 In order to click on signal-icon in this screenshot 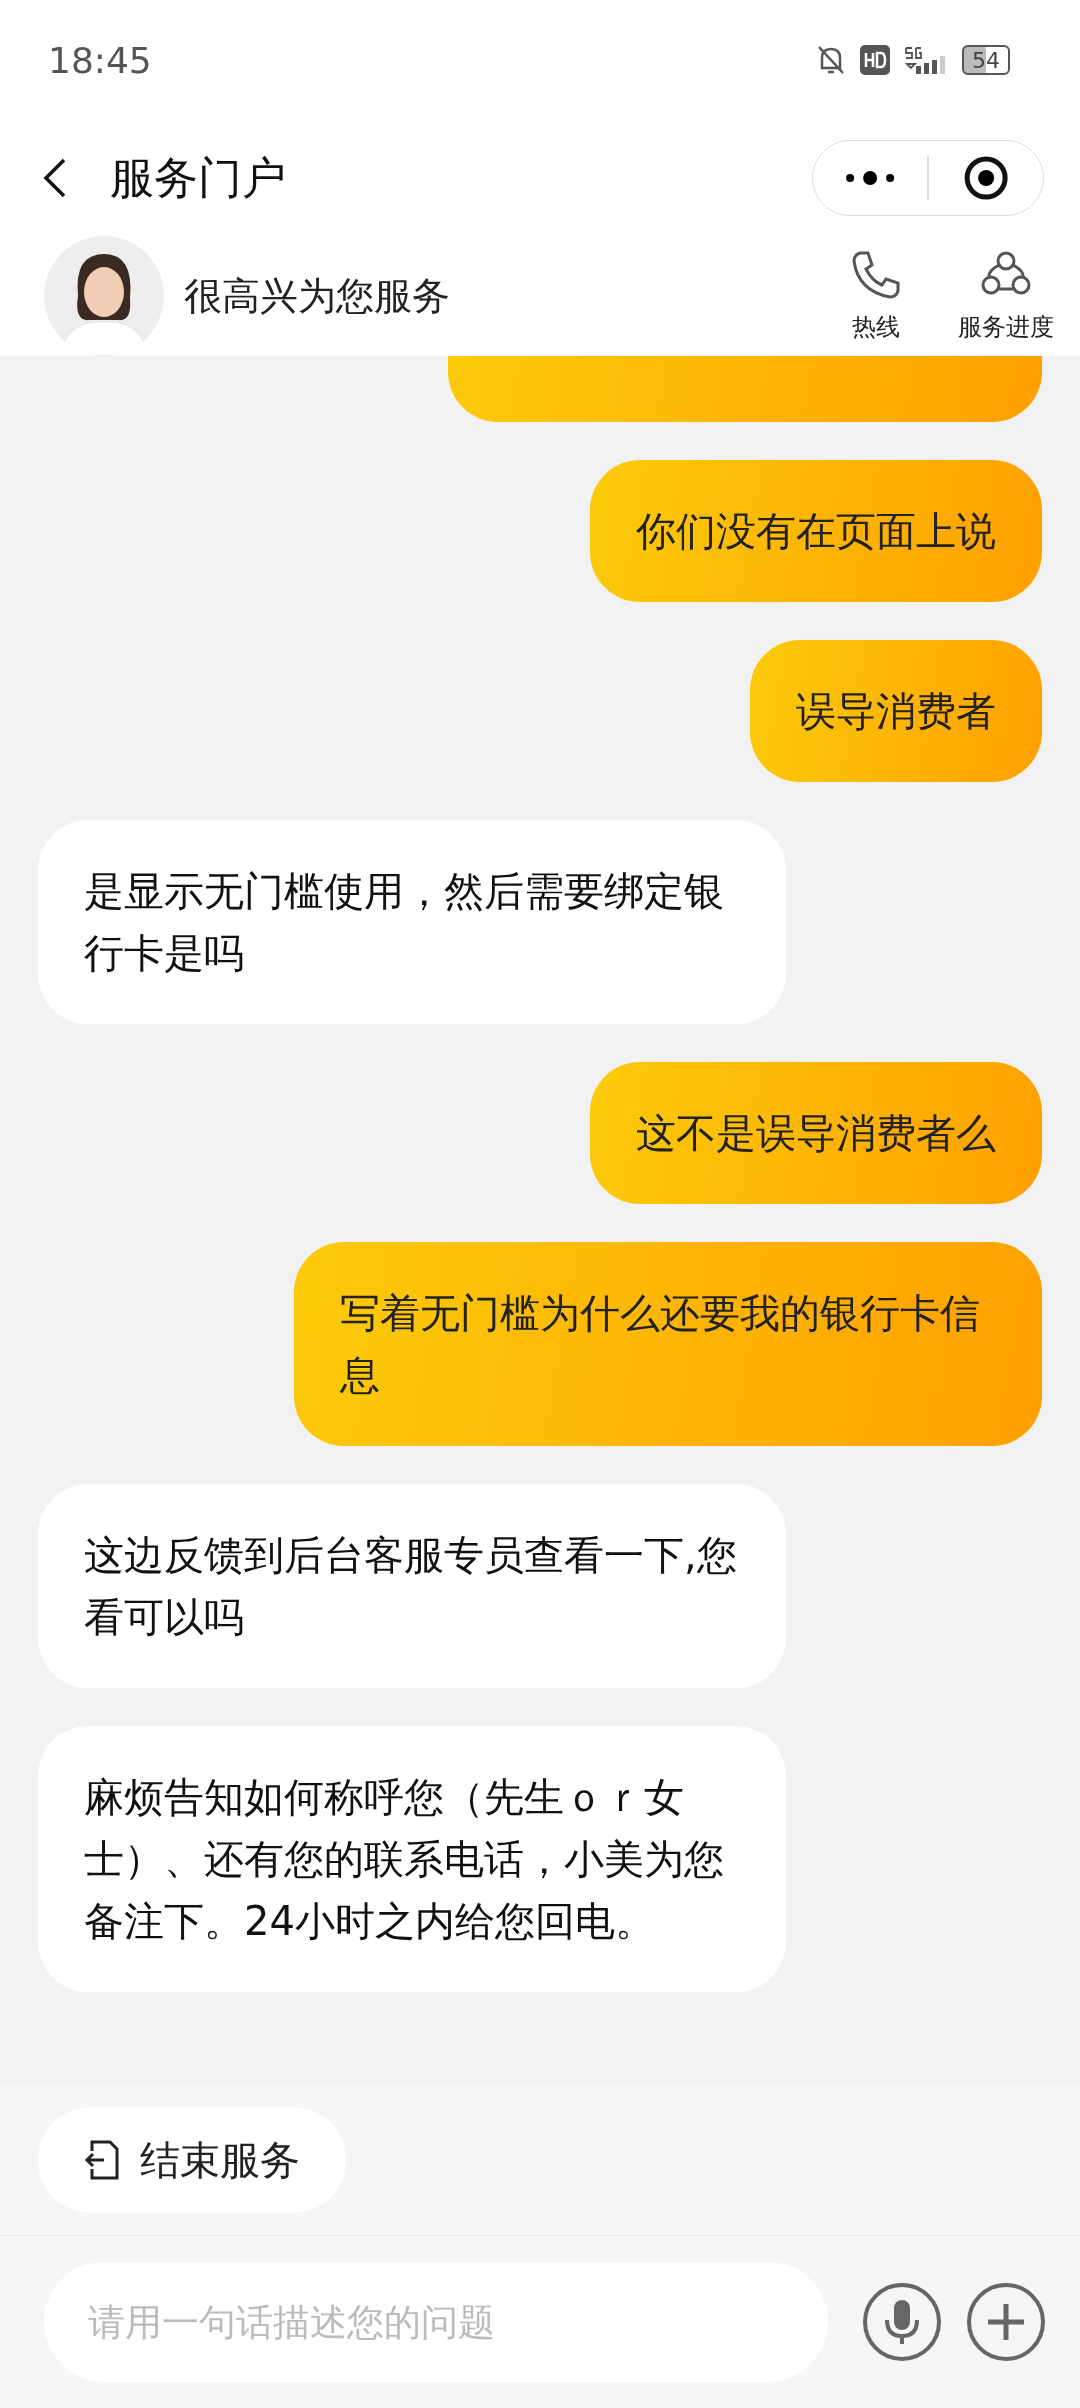, I will do `click(926, 60)`.